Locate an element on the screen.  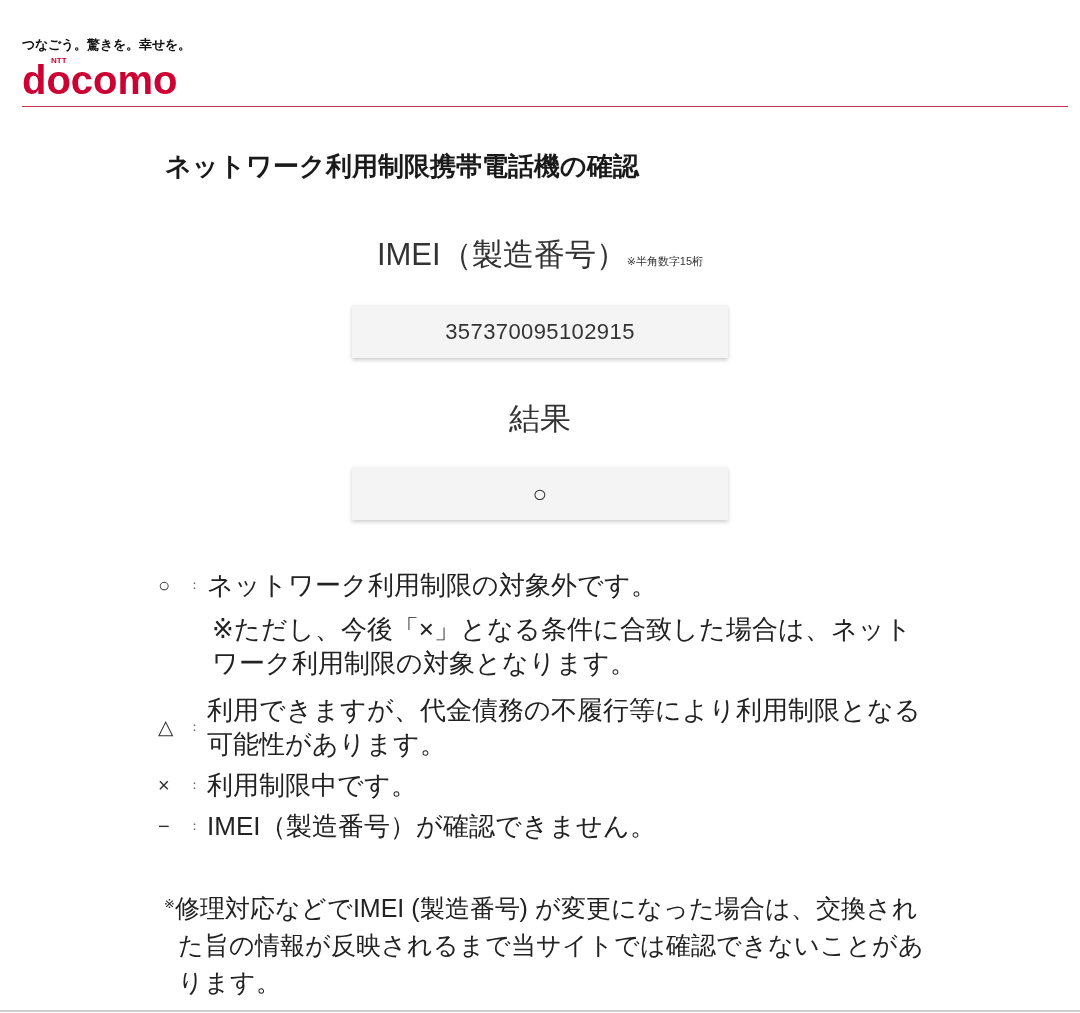
status-symbol: ○ is located at coordinates (164, 585).